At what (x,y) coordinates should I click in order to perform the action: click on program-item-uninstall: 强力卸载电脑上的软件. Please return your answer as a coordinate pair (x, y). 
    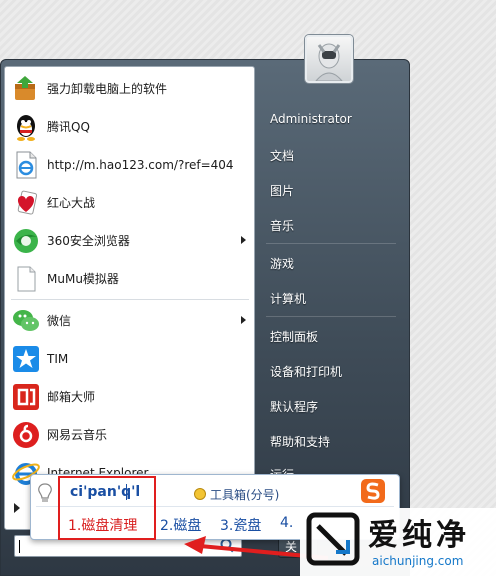
    Looking at the image, I should click on (129, 89).